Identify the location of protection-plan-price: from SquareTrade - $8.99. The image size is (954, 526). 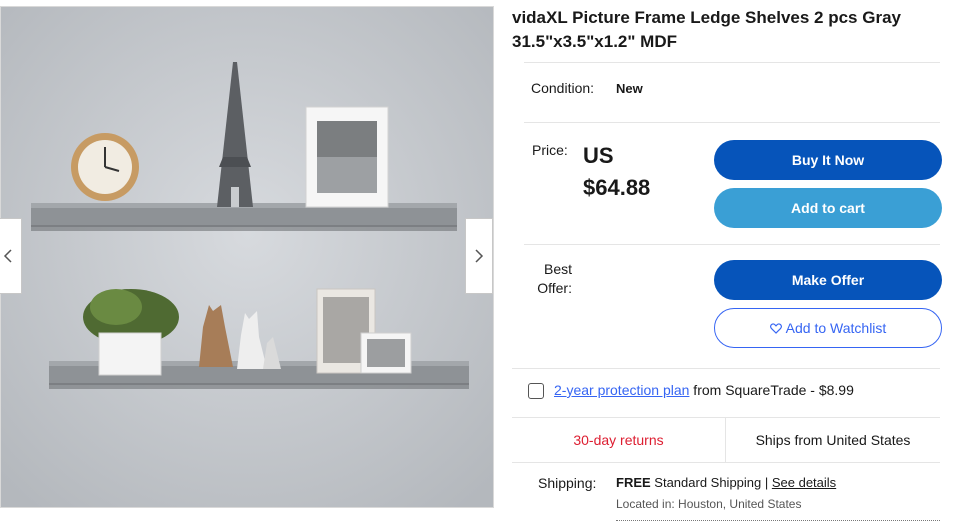
(771, 390).